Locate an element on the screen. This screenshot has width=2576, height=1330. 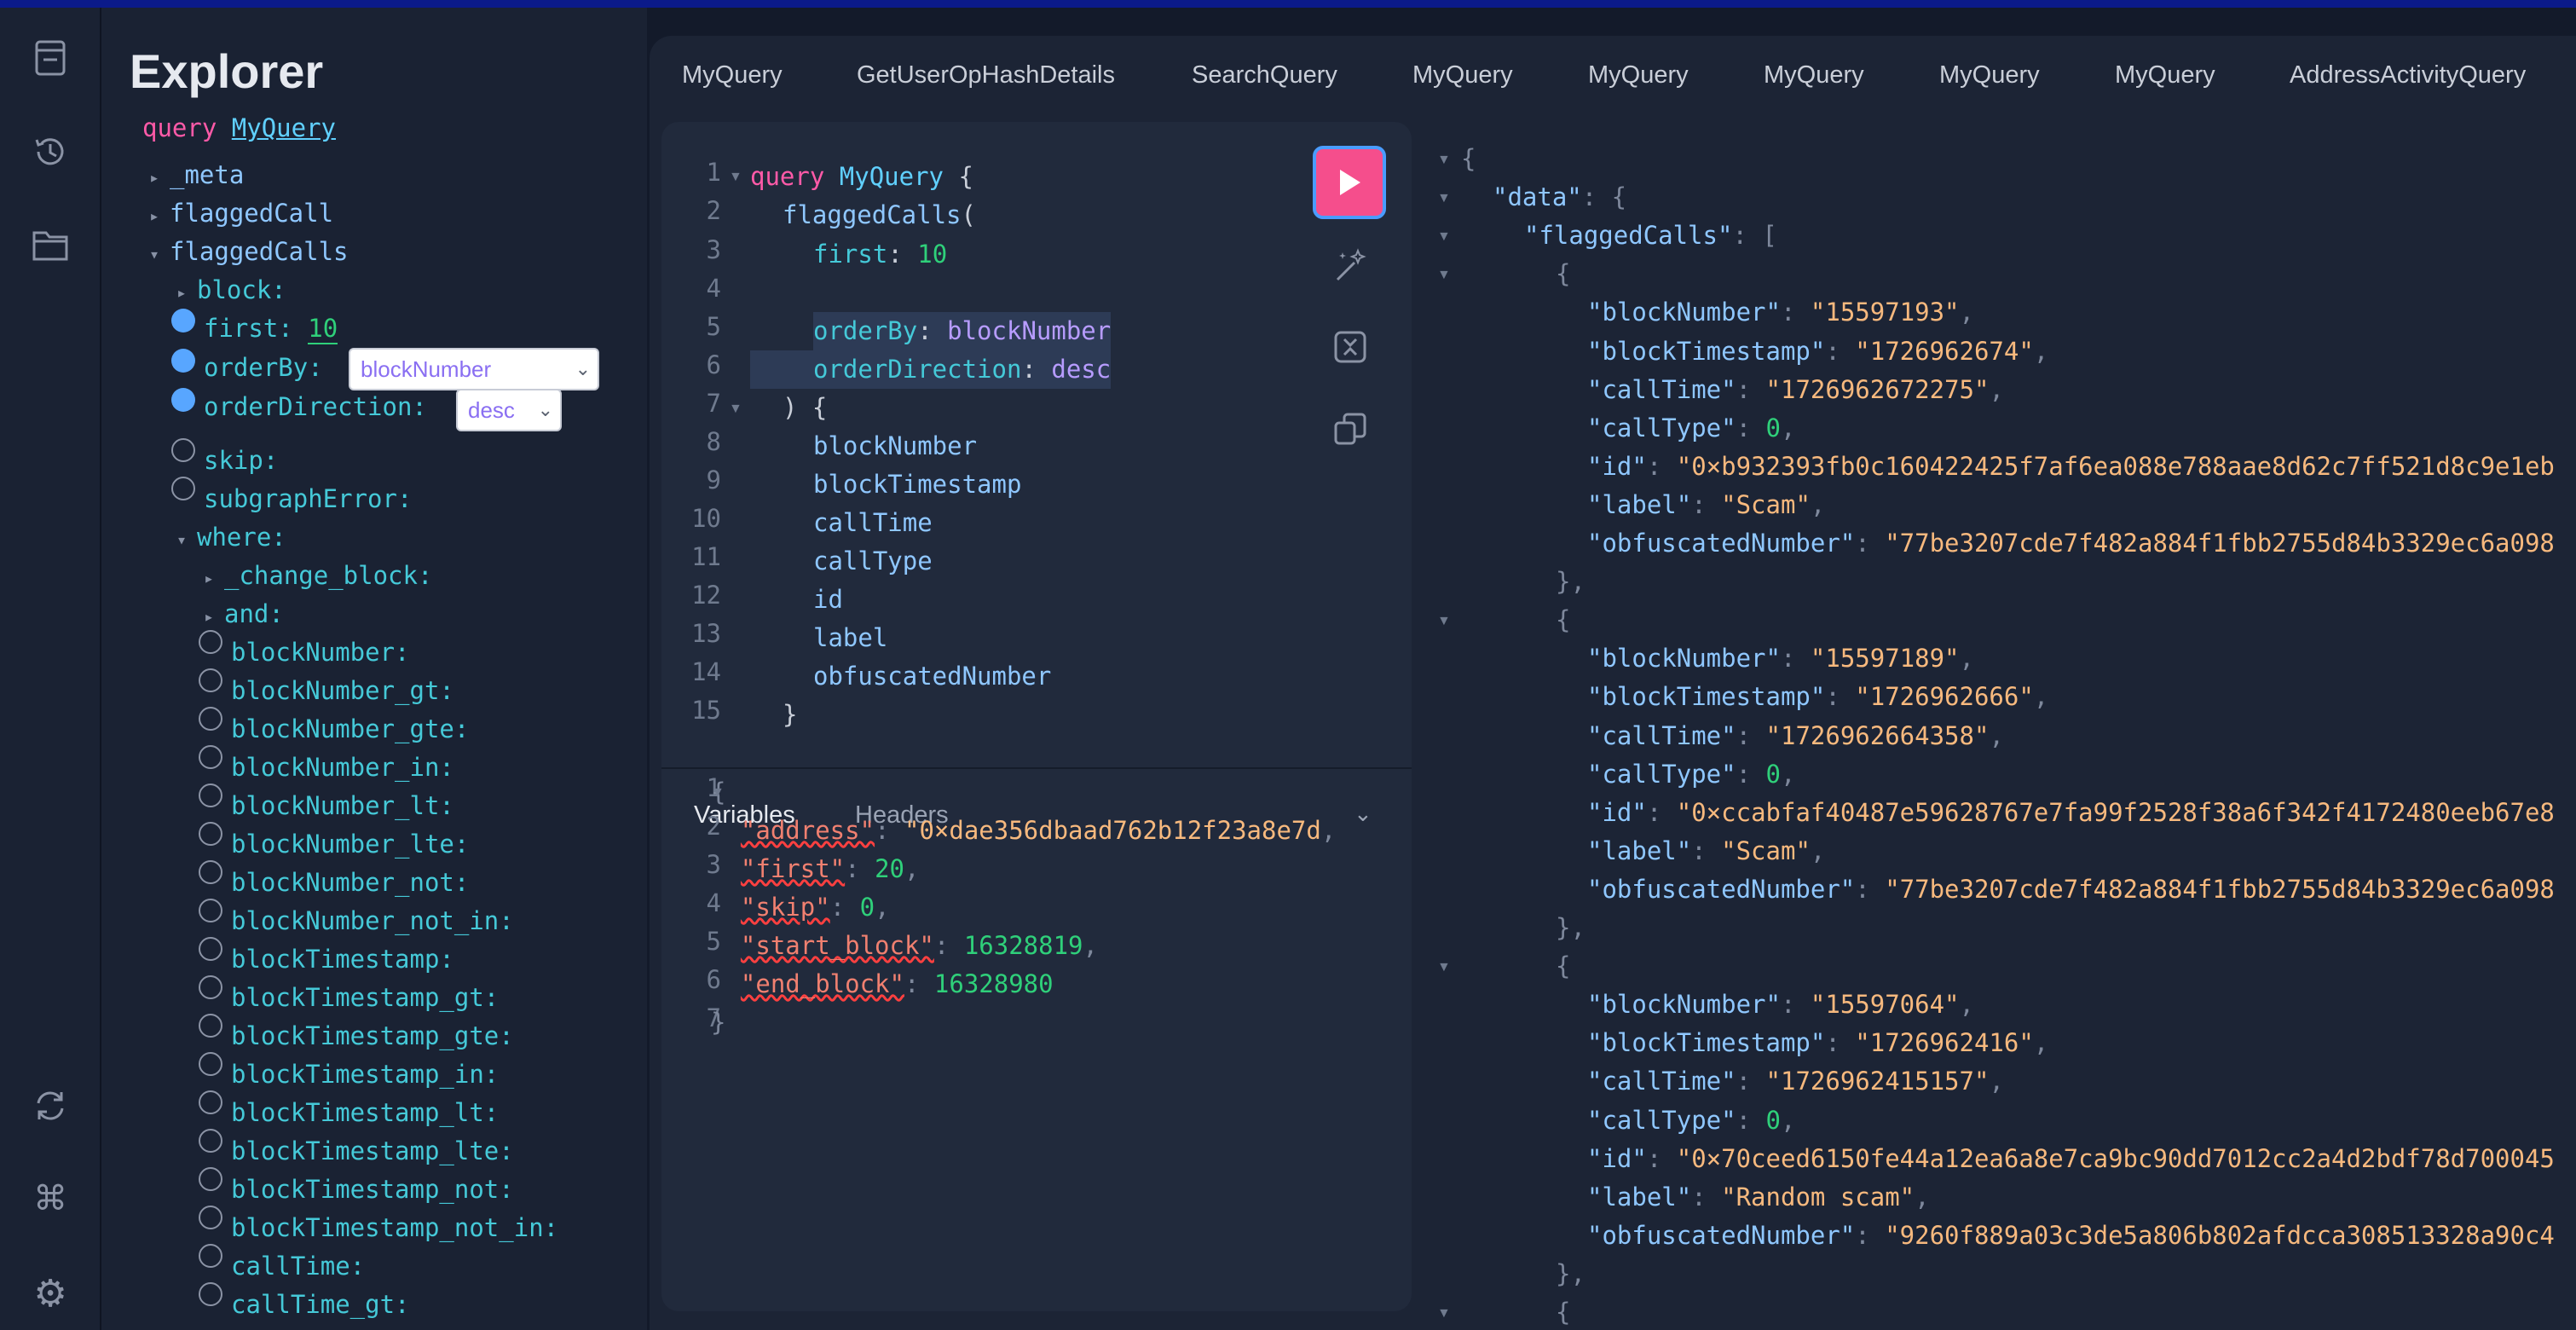
checkbox-blockTimestamp_not_in is located at coordinates (210, 1217).